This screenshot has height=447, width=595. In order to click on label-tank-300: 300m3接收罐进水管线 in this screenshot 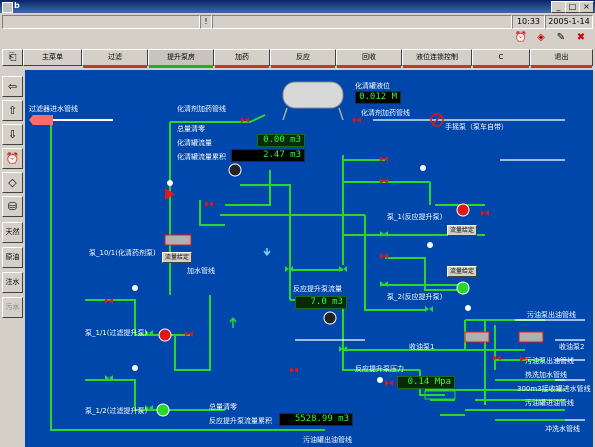, I will do `click(554, 389)`.